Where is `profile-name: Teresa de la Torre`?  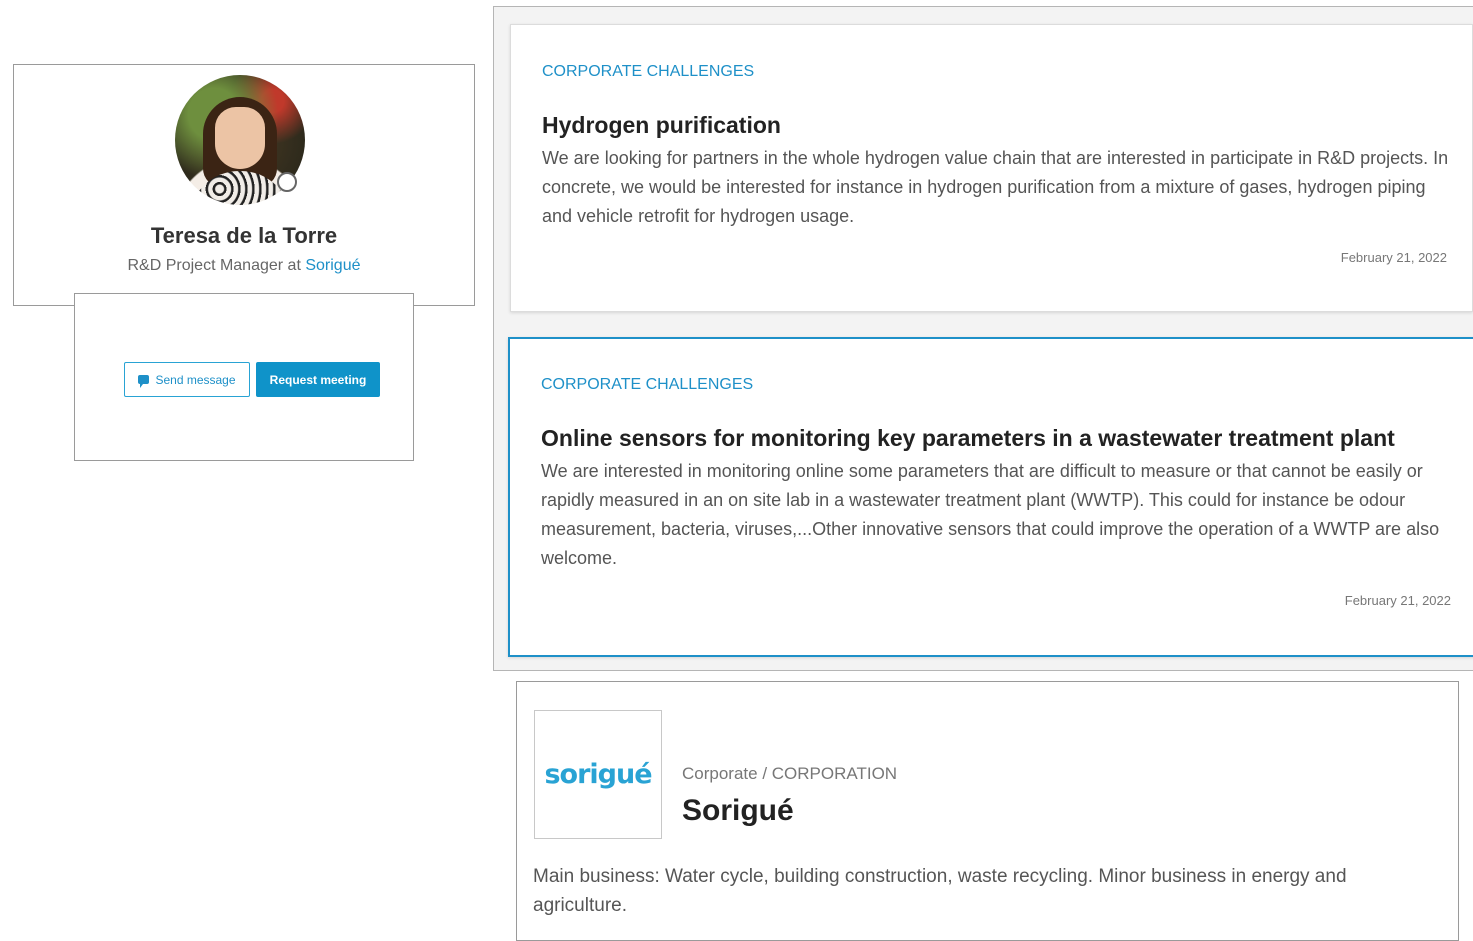 profile-name: Teresa de la Torre is located at coordinates (244, 235).